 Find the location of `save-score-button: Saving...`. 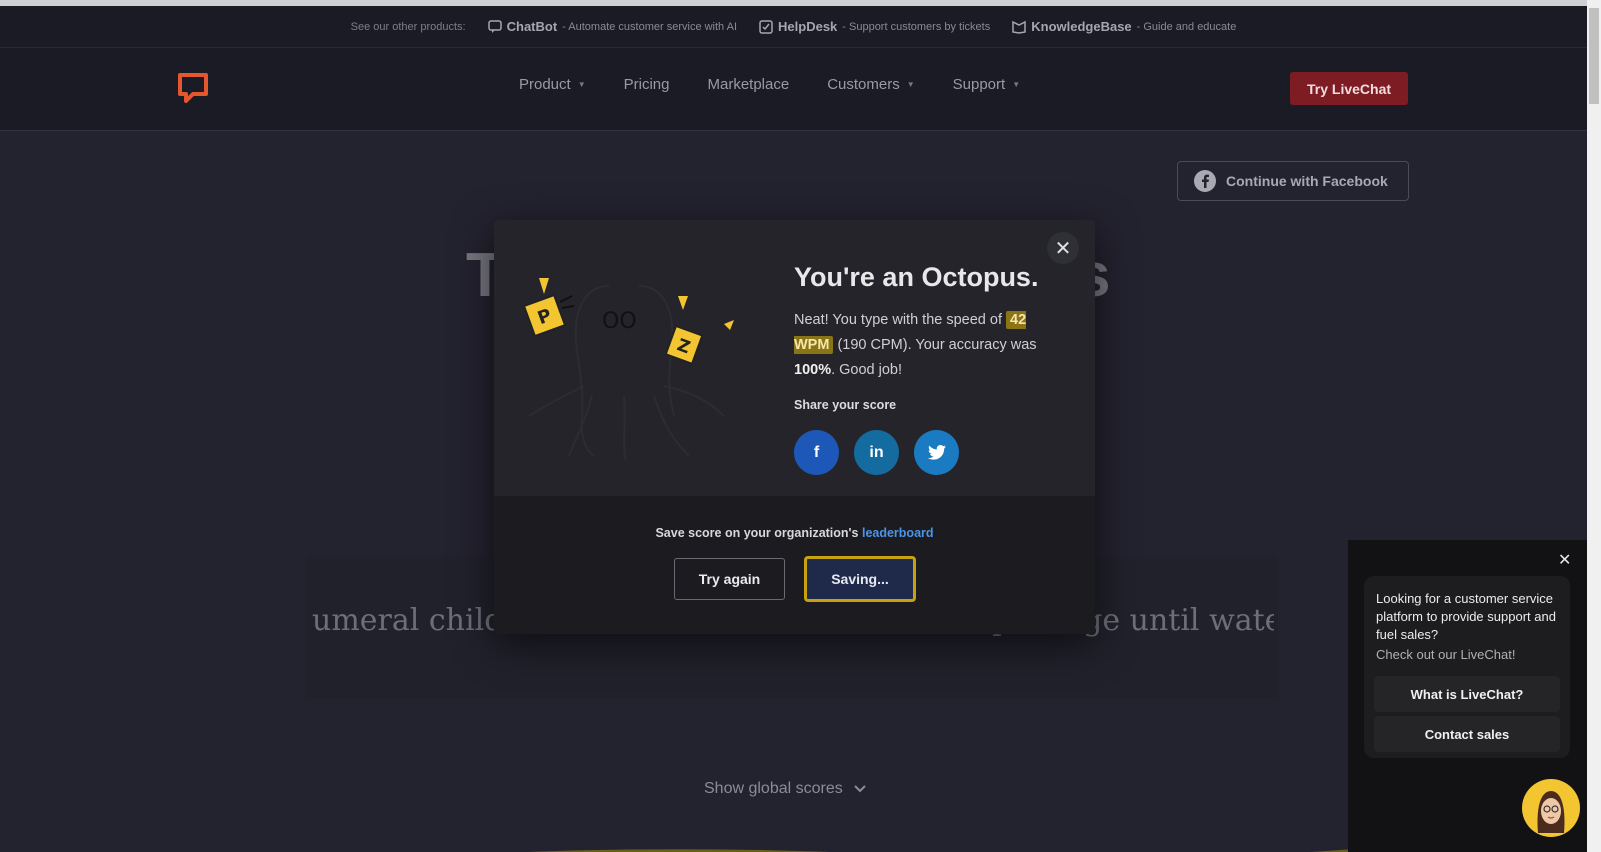

save-score-button: Saving... is located at coordinates (860, 579).